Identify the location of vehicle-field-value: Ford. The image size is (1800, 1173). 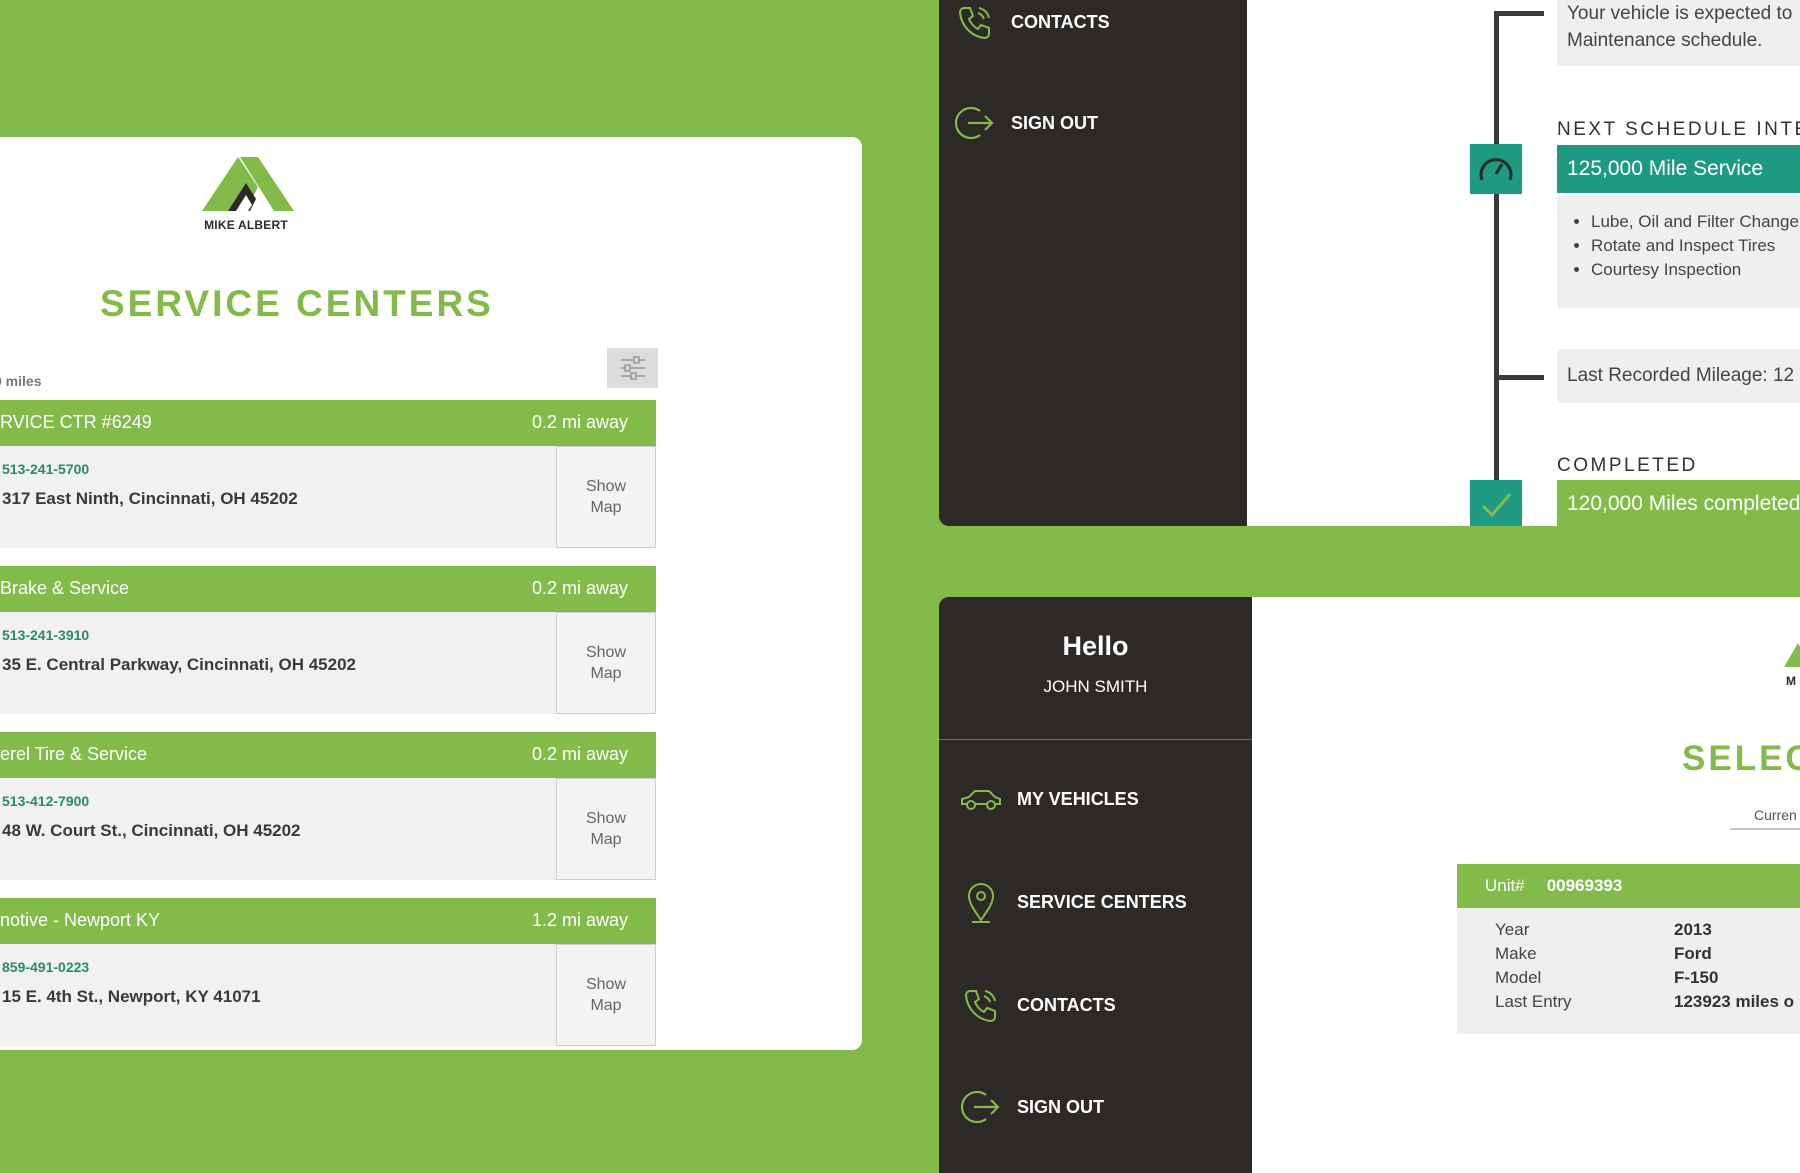
(1693, 953).